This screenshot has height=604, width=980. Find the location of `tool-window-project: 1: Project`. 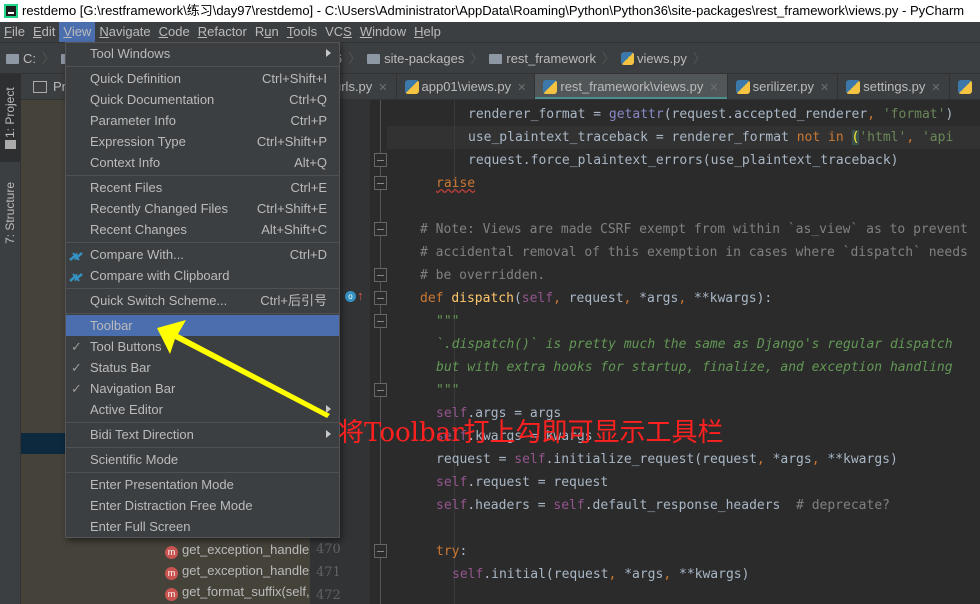

tool-window-project: 1: Project is located at coordinates (10, 118).